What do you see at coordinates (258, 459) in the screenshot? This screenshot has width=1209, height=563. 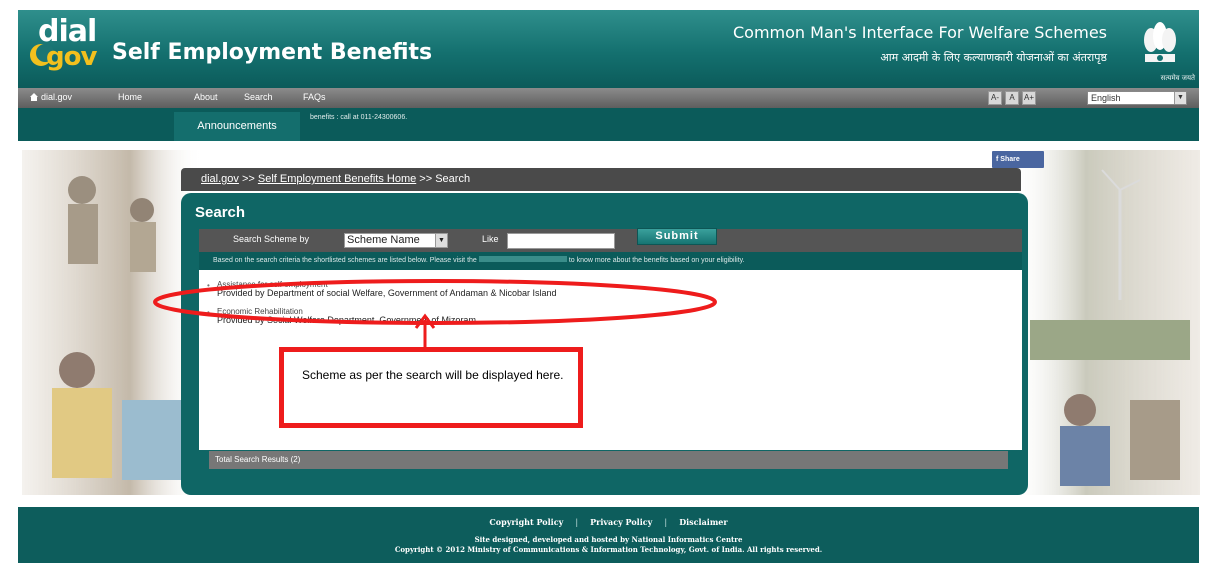 I see `total-results-count: Total Search Results (2)` at bounding box center [258, 459].